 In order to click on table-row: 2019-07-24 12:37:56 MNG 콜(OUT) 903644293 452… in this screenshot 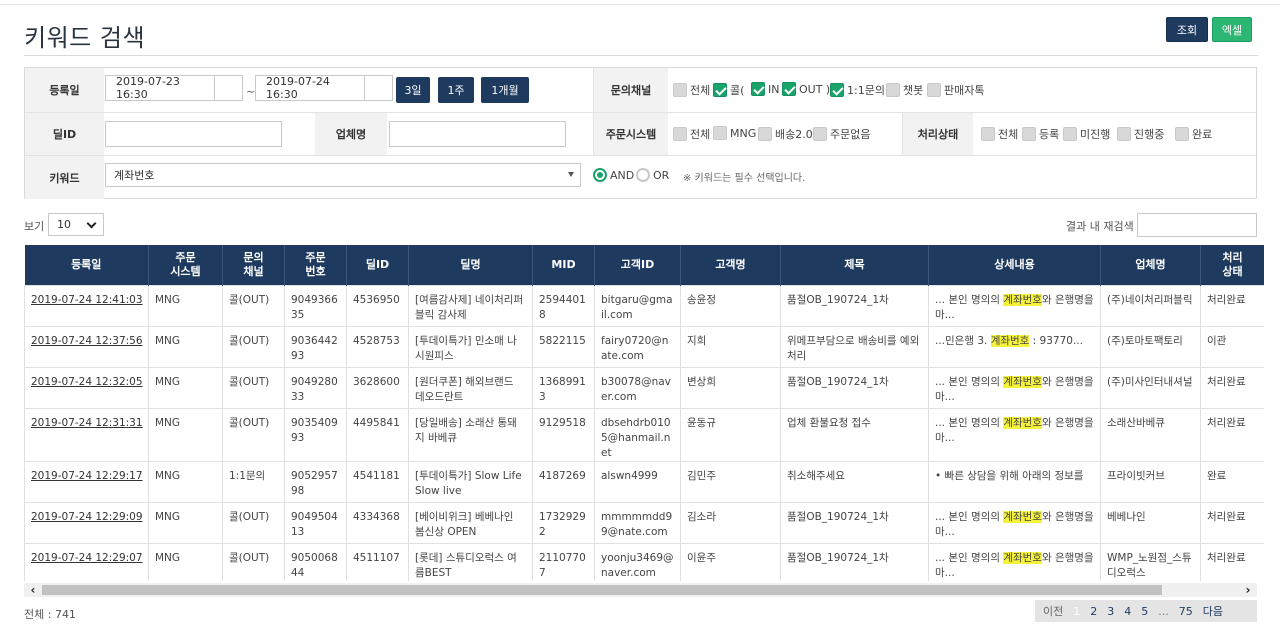, I will do `click(644, 346)`.